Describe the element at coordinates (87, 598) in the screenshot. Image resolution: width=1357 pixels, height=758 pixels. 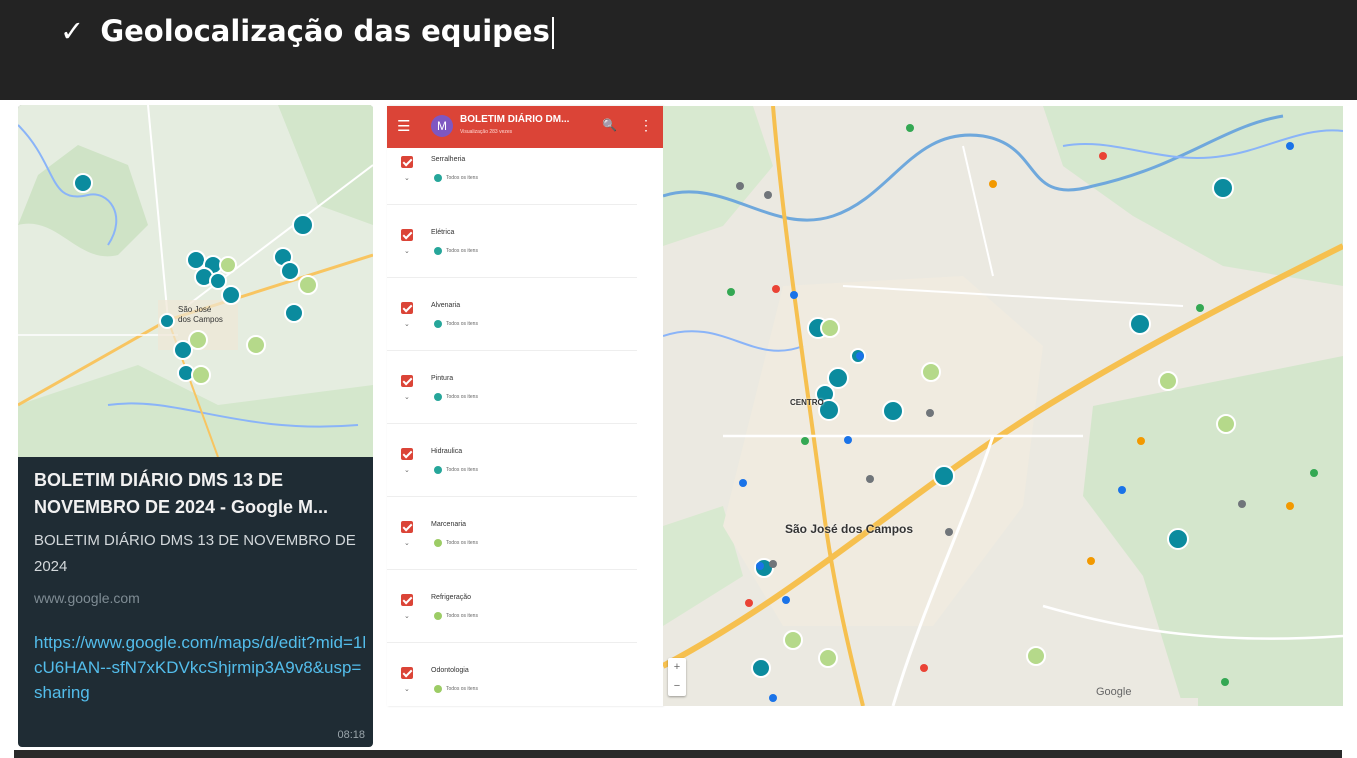
I see `preview-domain: www.google.com` at that location.